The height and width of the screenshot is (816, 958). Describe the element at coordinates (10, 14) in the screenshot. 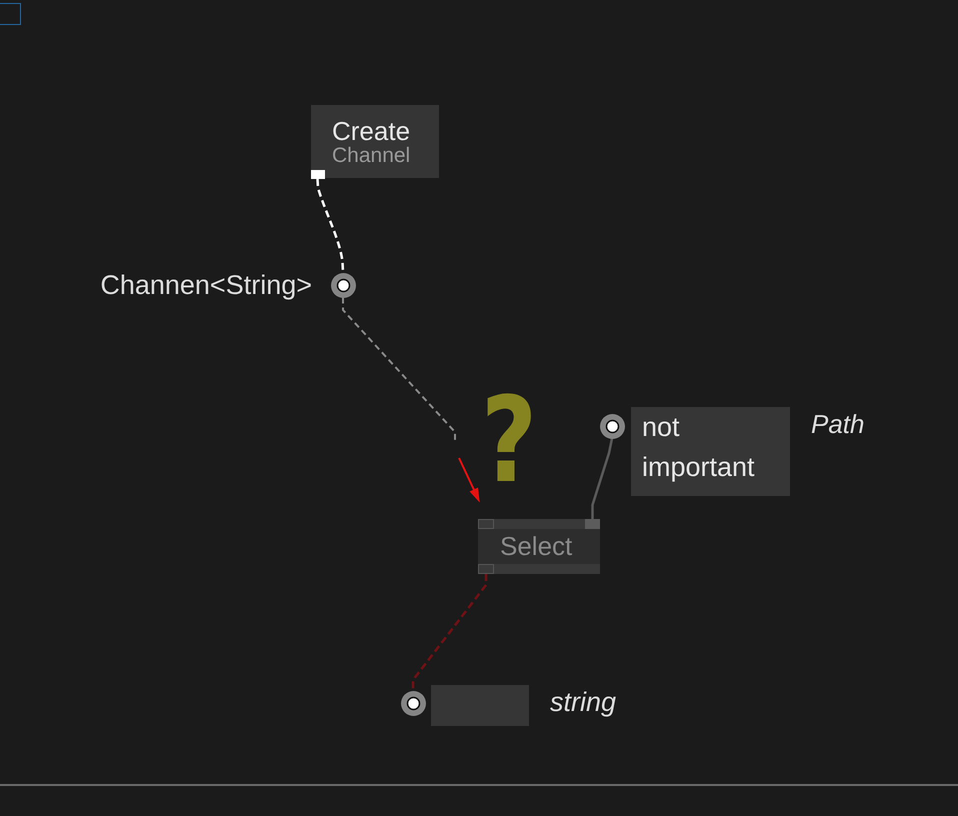

I see `outlined-frame` at that location.